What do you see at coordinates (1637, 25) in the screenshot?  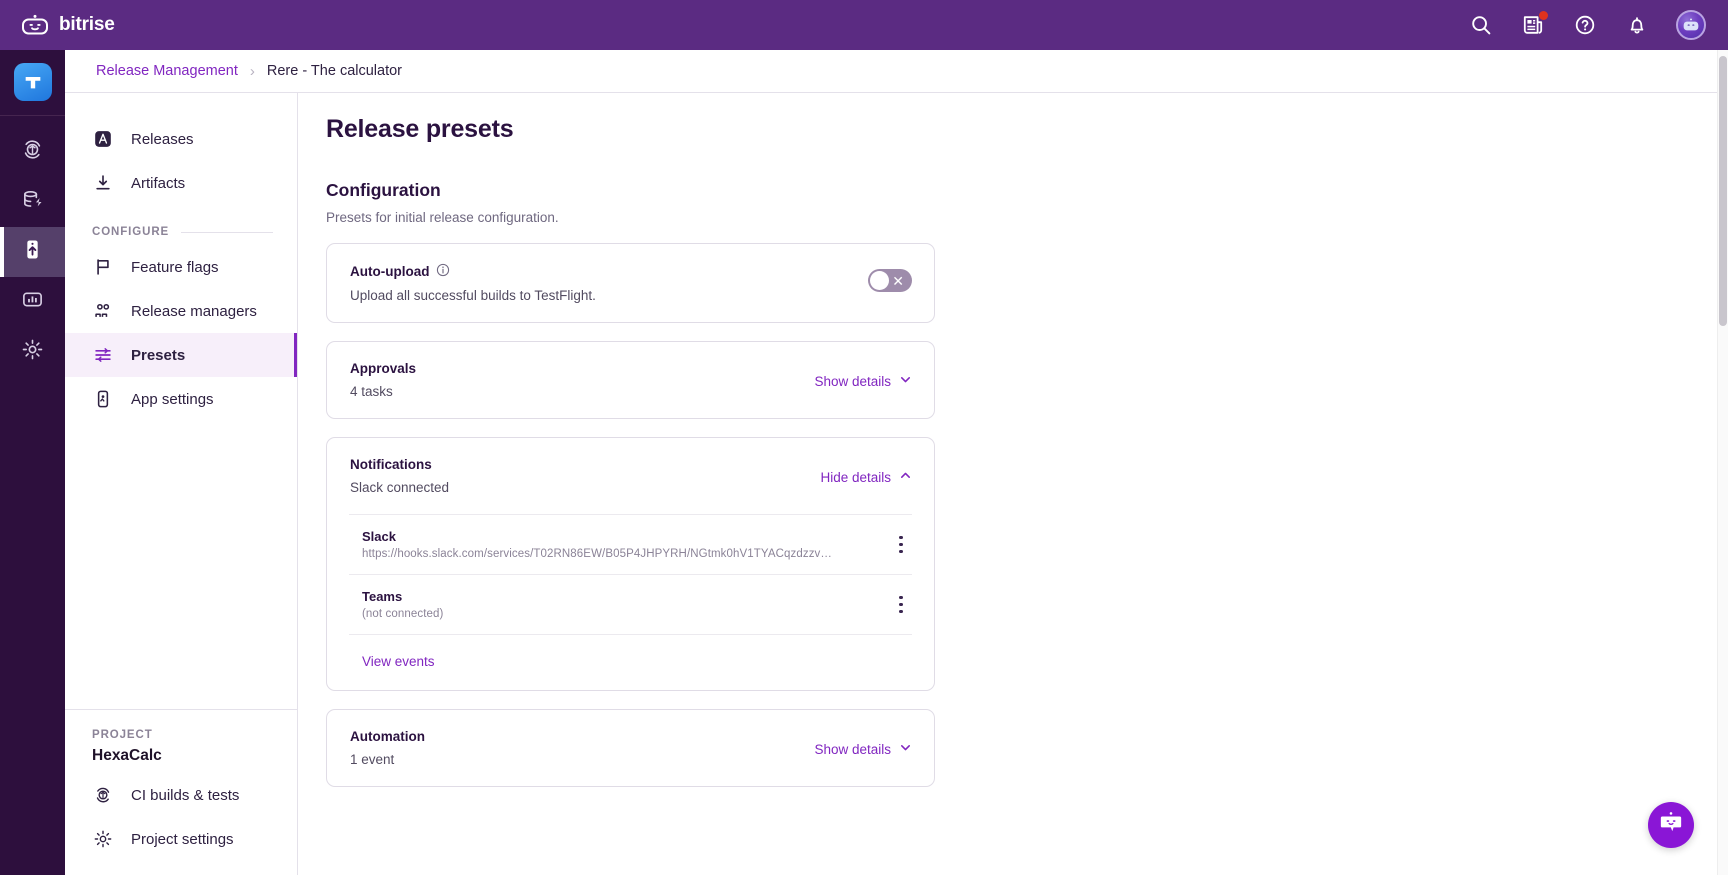 I see `notifications-bell-icon` at bounding box center [1637, 25].